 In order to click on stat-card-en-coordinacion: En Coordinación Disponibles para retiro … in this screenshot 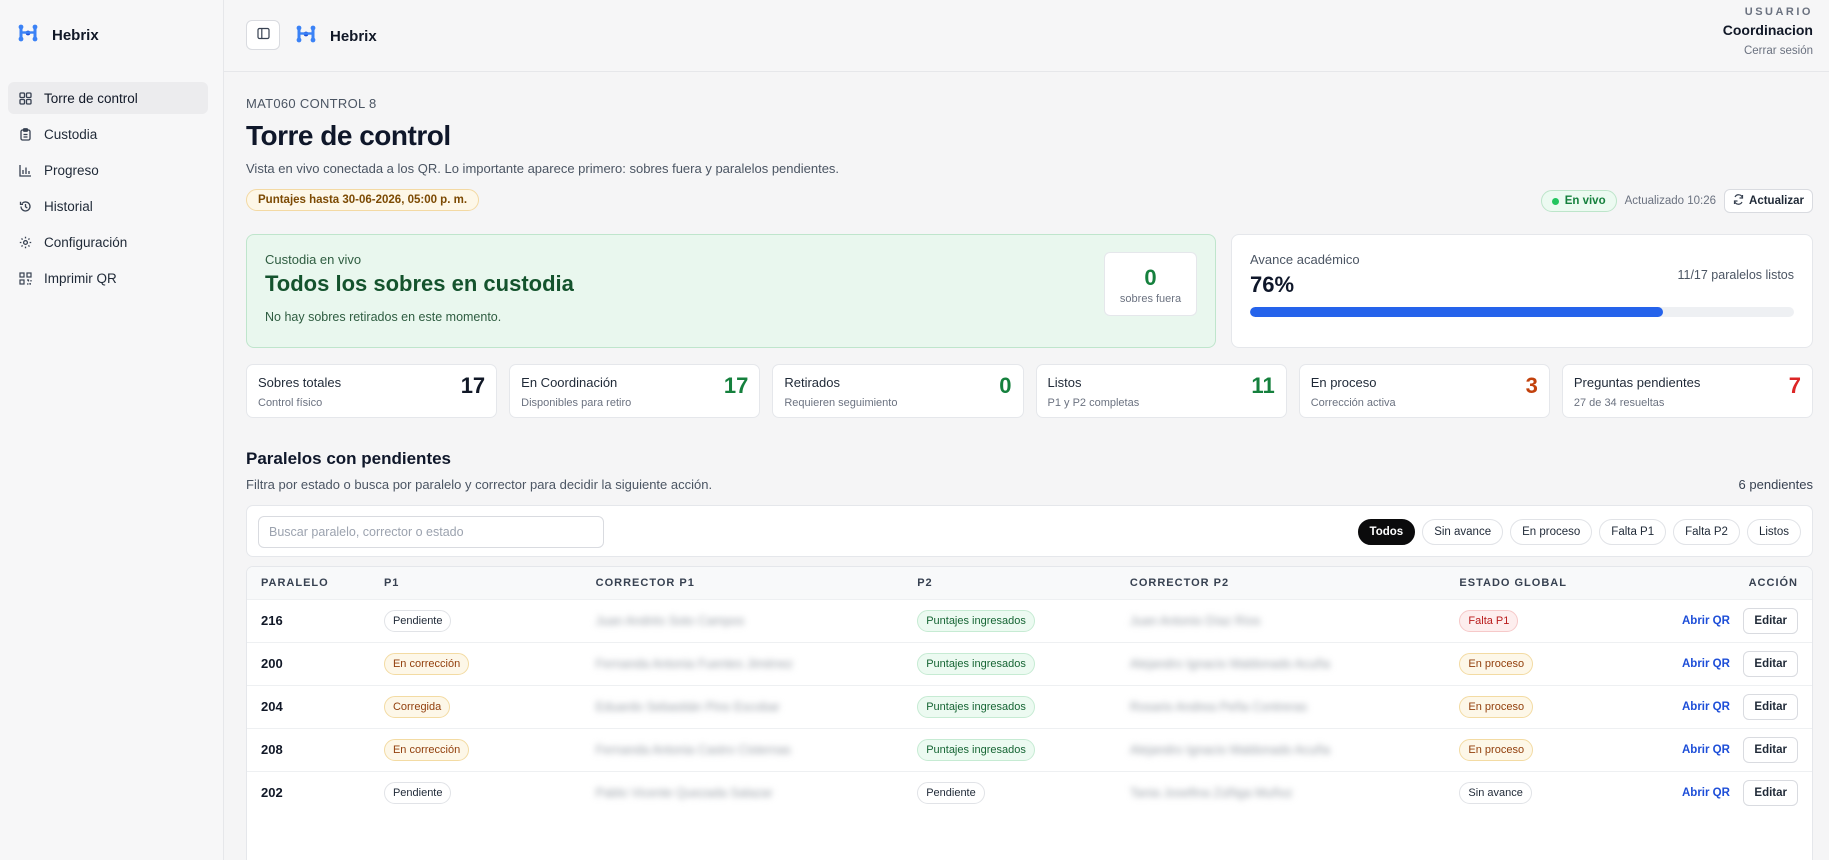, I will do `click(635, 391)`.